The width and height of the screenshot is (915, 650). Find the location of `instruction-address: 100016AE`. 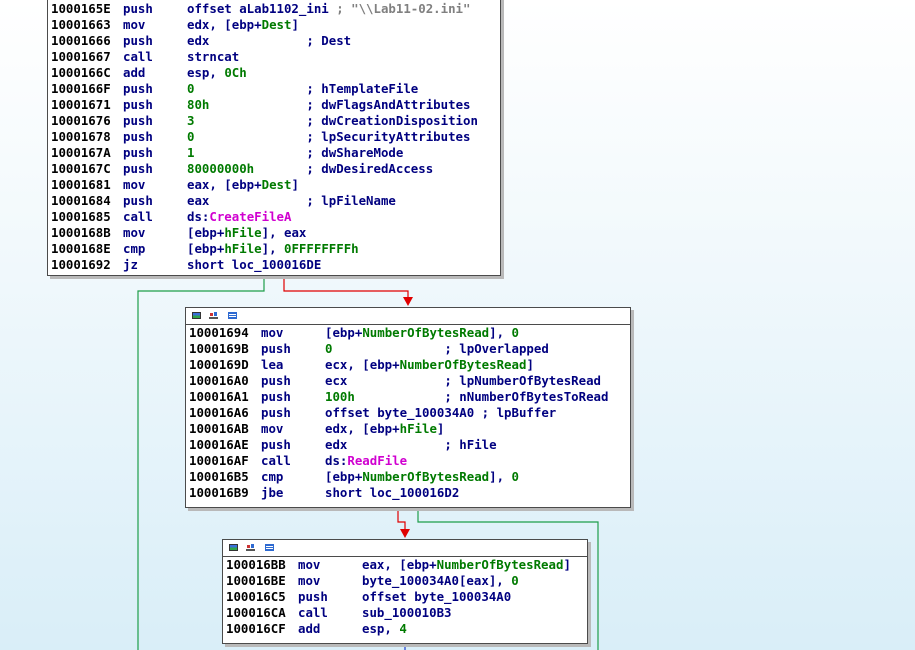

instruction-address: 100016AE is located at coordinates (219, 444).